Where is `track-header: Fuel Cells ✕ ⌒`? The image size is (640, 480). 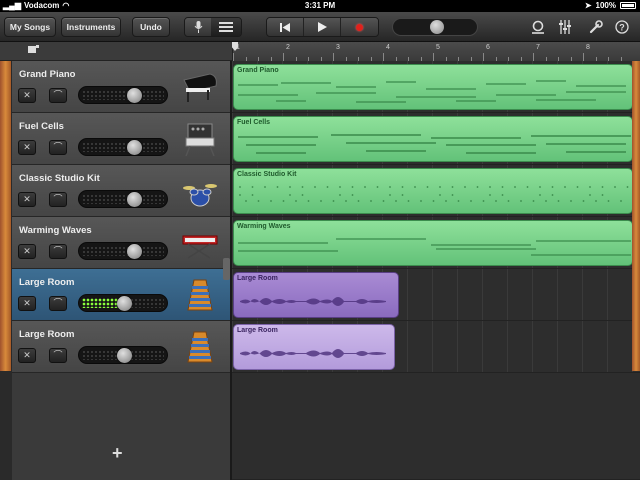 track-header: Fuel Cells ✕ ⌒ is located at coordinates (121, 139).